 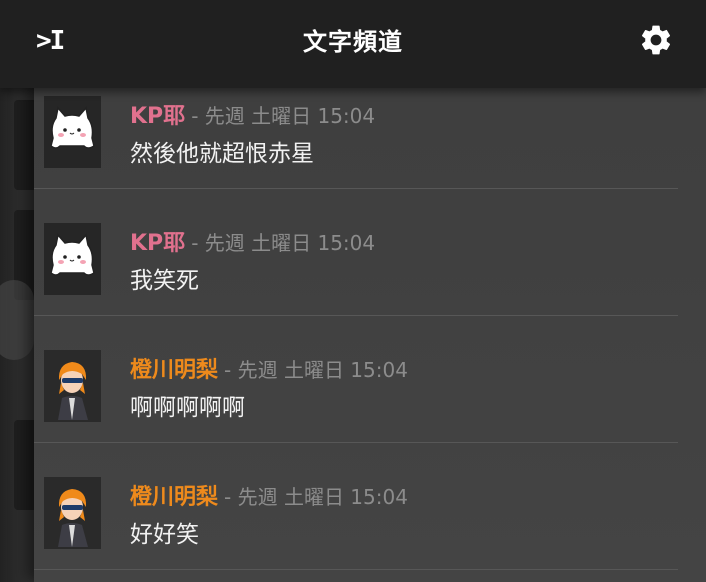 I want to click on message-text: 我笑死, so click(x=164, y=281).